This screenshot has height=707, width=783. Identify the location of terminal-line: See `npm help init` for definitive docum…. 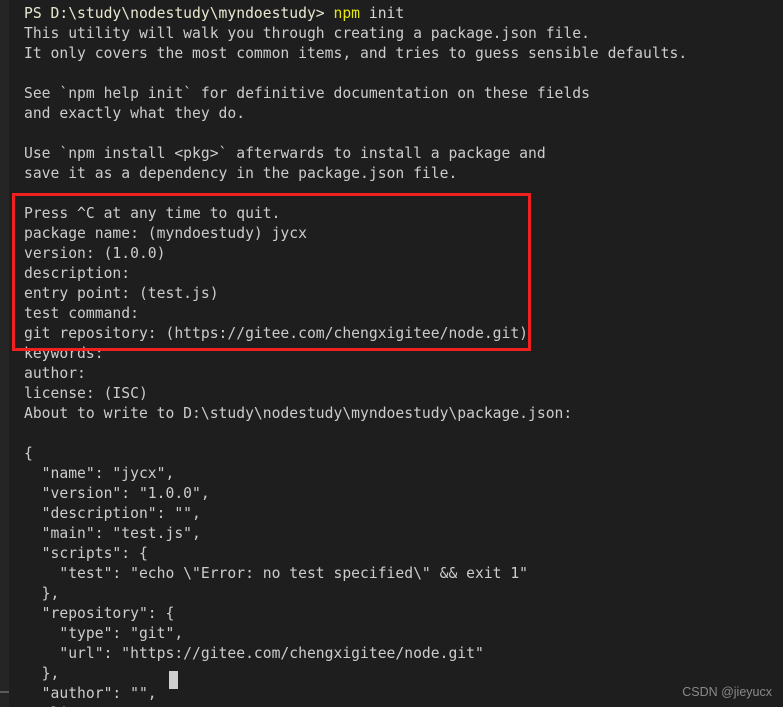
(307, 93).